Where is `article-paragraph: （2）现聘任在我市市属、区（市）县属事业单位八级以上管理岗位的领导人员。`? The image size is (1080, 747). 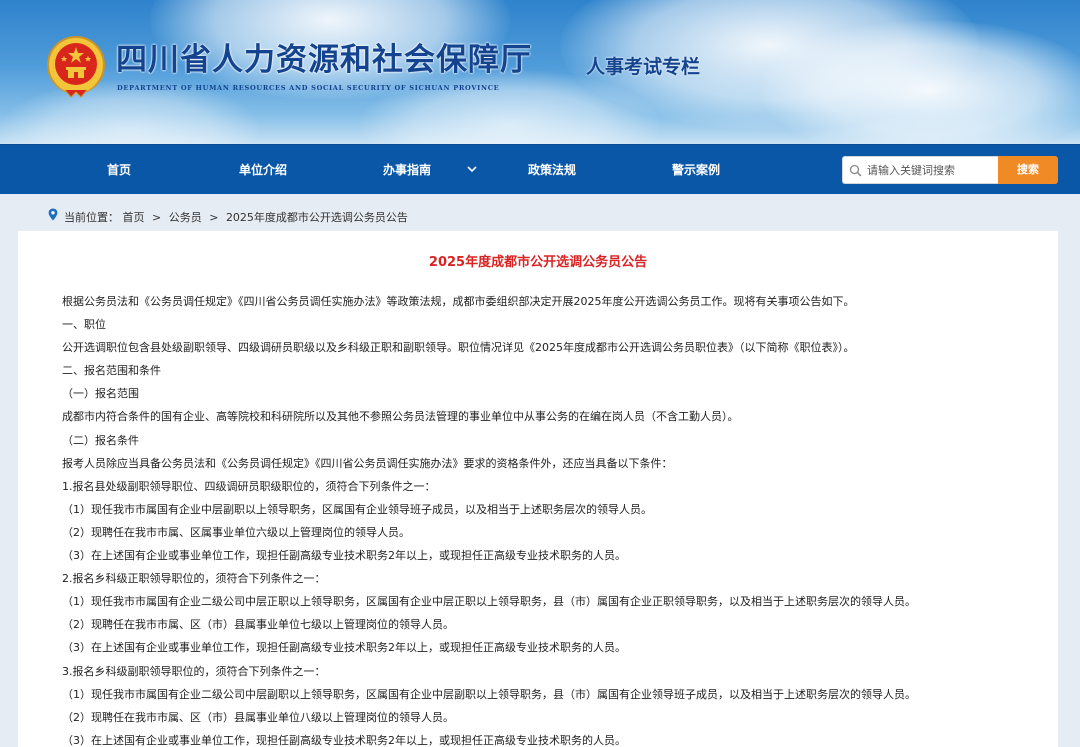
article-paragraph: （2）现聘任在我市市属、区（市）县属事业单位八级以上管理岗位的领导人员。 is located at coordinates (258, 717).